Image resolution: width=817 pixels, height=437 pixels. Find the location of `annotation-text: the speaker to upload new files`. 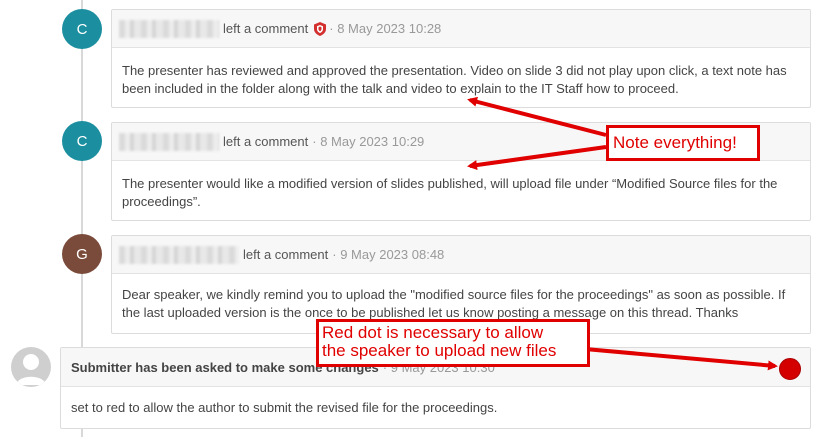

annotation-text: the speaker to upload new files is located at coordinates (439, 350).